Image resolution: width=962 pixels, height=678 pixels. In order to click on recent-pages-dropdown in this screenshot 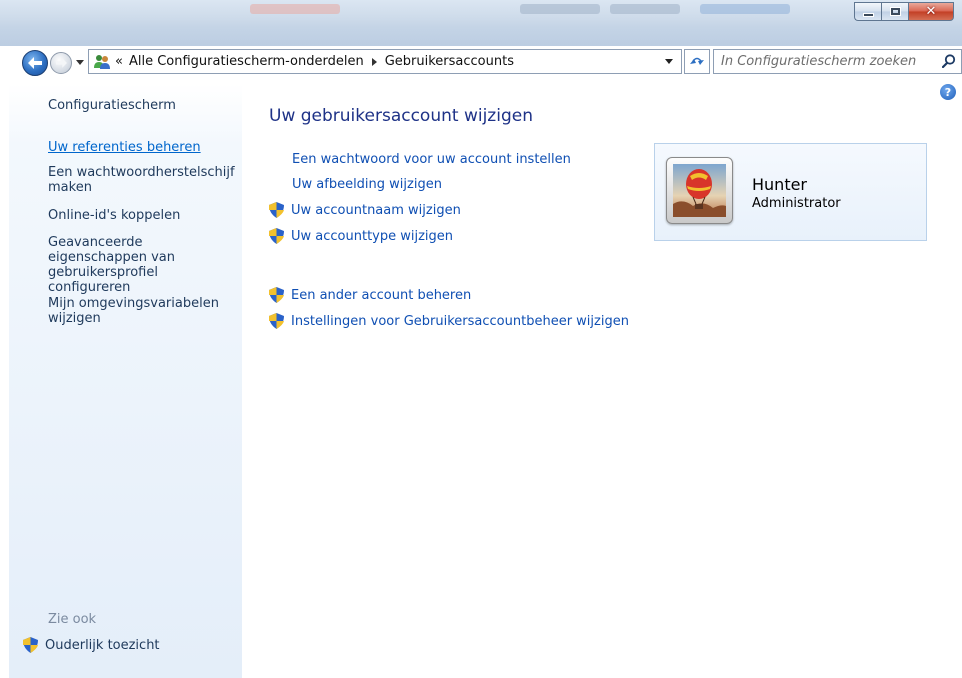, I will do `click(80, 62)`.